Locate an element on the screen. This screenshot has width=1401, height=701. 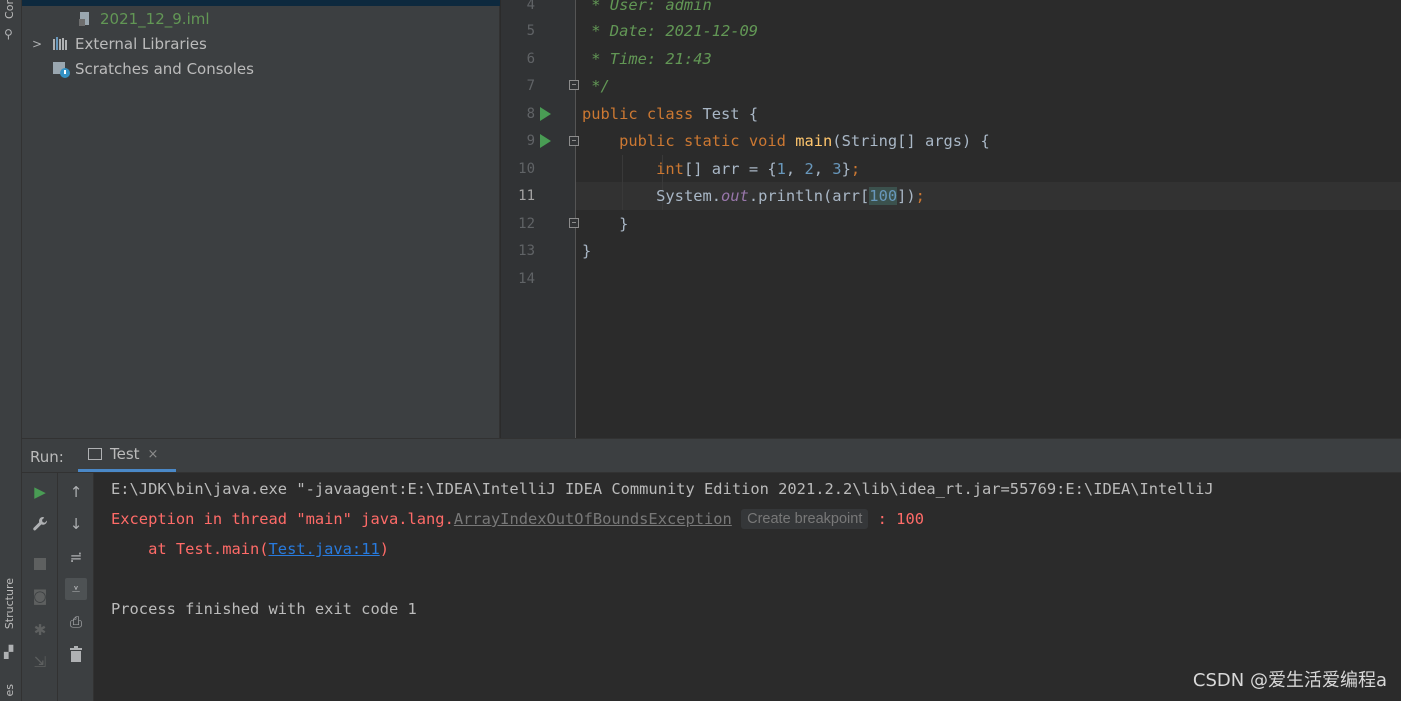
exit-button: ⇲ is located at coordinates (40, 662).